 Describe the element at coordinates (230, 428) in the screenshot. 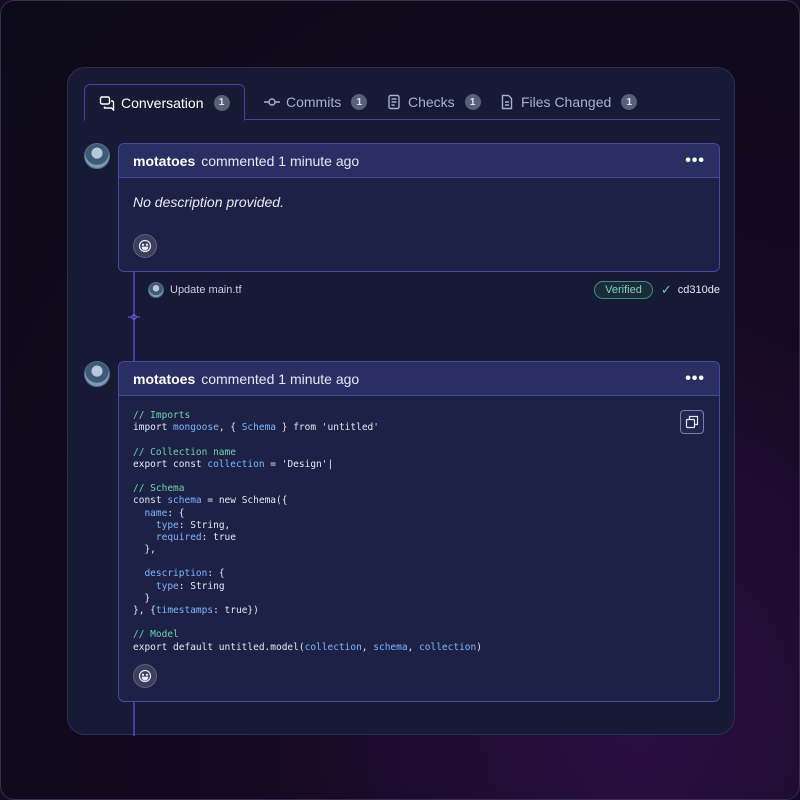

I see `code-text: , {` at that location.